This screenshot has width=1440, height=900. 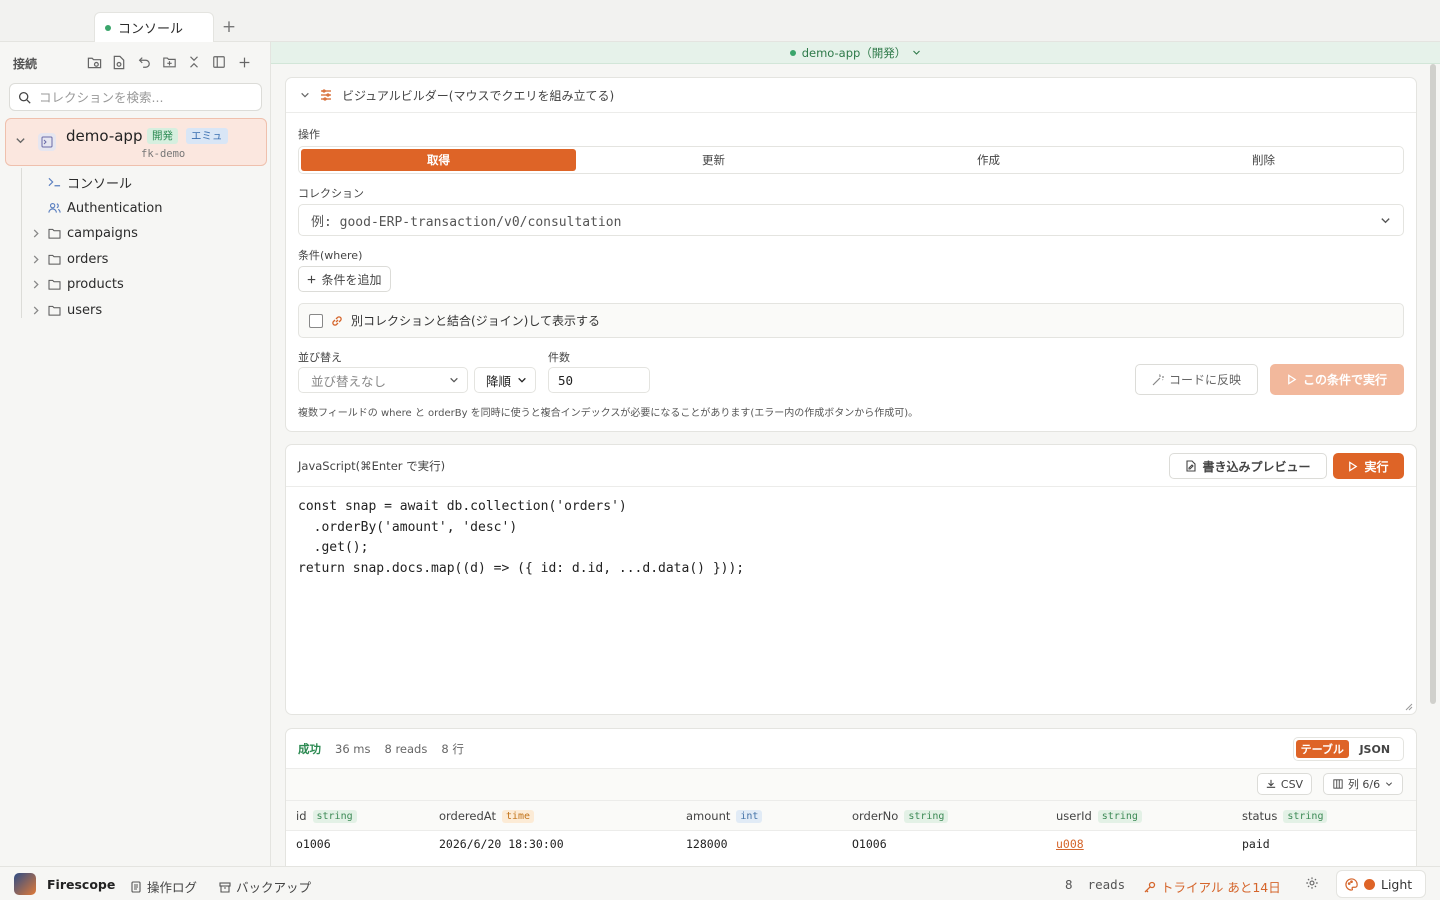 I want to click on search-icon, so click(x=24, y=97).